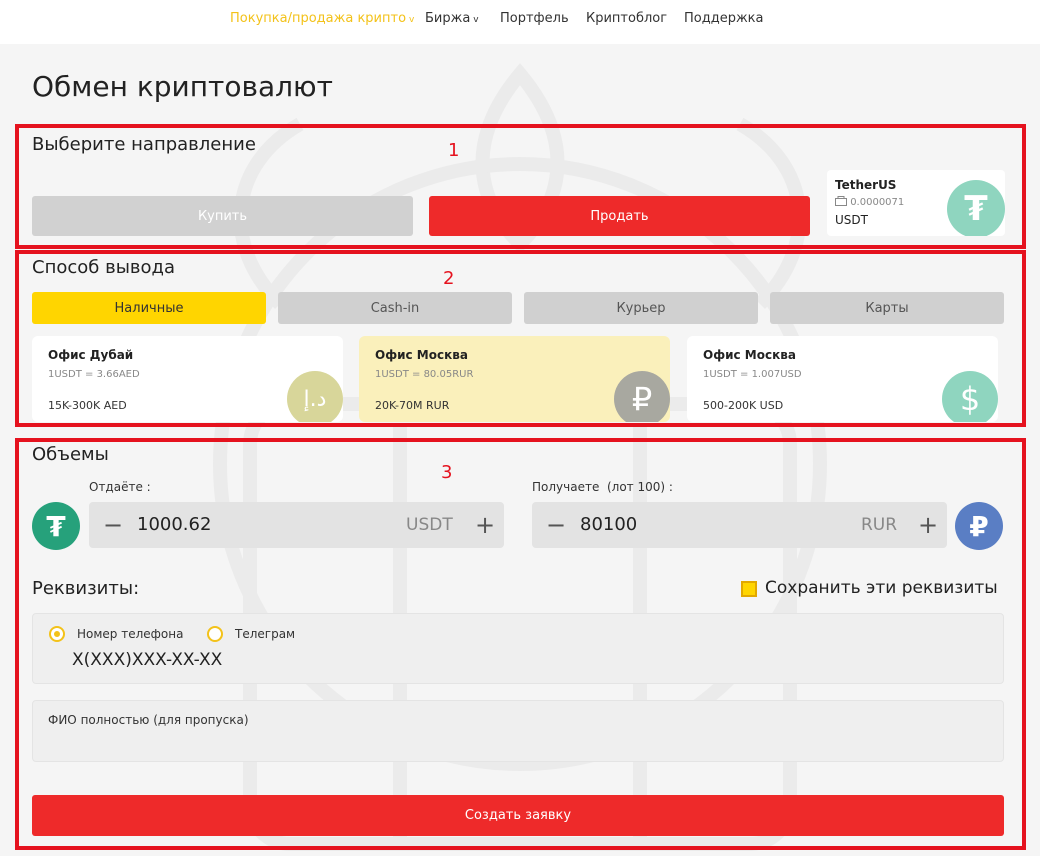 Image resolution: width=1040 pixels, height=856 pixels. I want to click on create-request-button: Создать заявку, so click(518, 815).